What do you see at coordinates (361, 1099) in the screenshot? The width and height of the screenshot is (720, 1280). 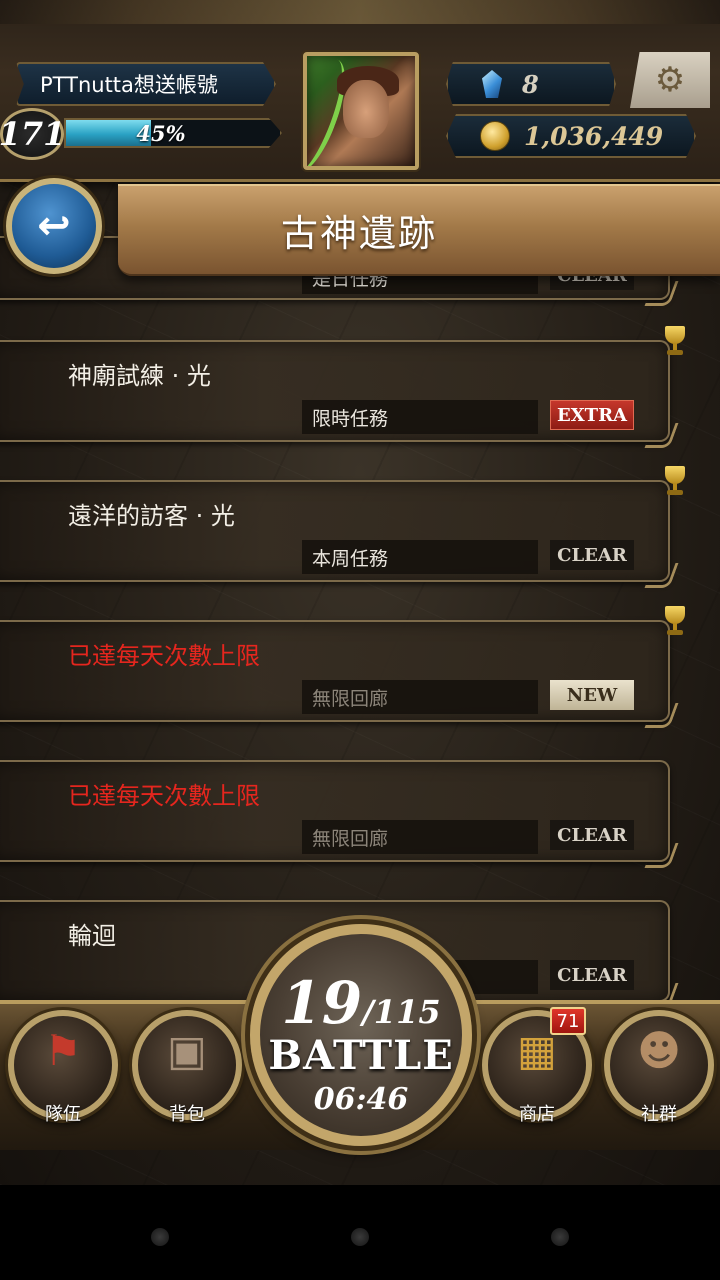 I see `stamina-timer: 06:46` at bounding box center [361, 1099].